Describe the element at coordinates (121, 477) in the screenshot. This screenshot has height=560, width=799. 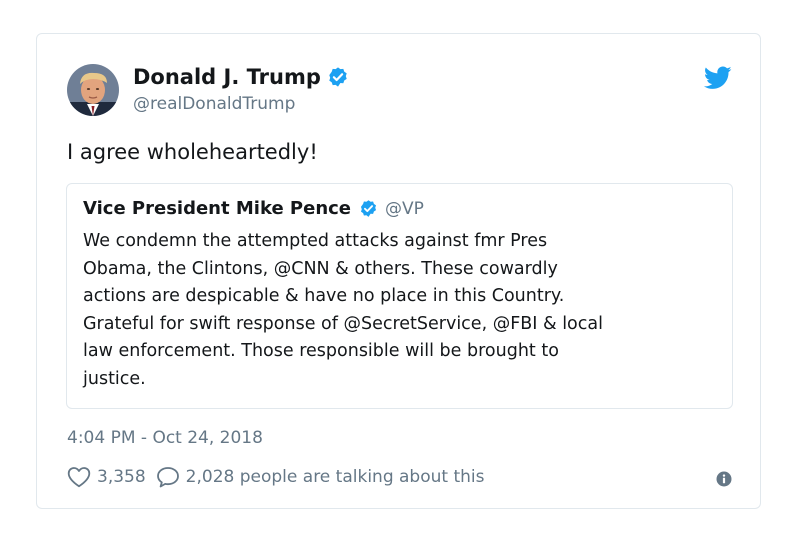
I see `like-count: 3,358` at that location.